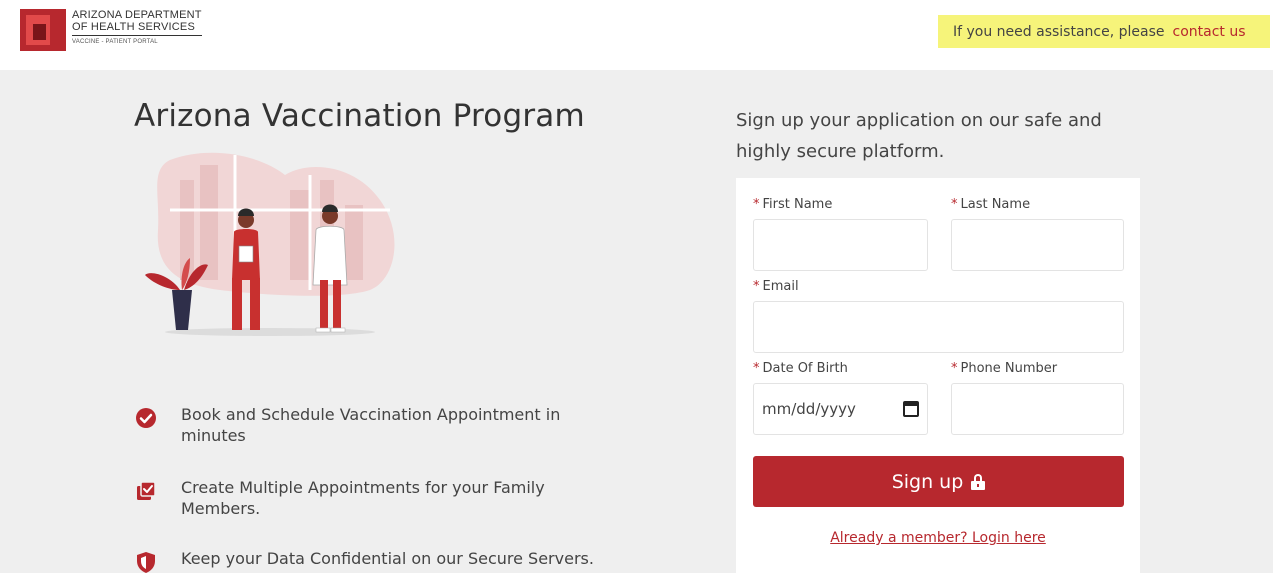 The width and height of the screenshot is (1273, 573). What do you see at coordinates (137, 35) in the screenshot?
I see `logo-divider` at bounding box center [137, 35].